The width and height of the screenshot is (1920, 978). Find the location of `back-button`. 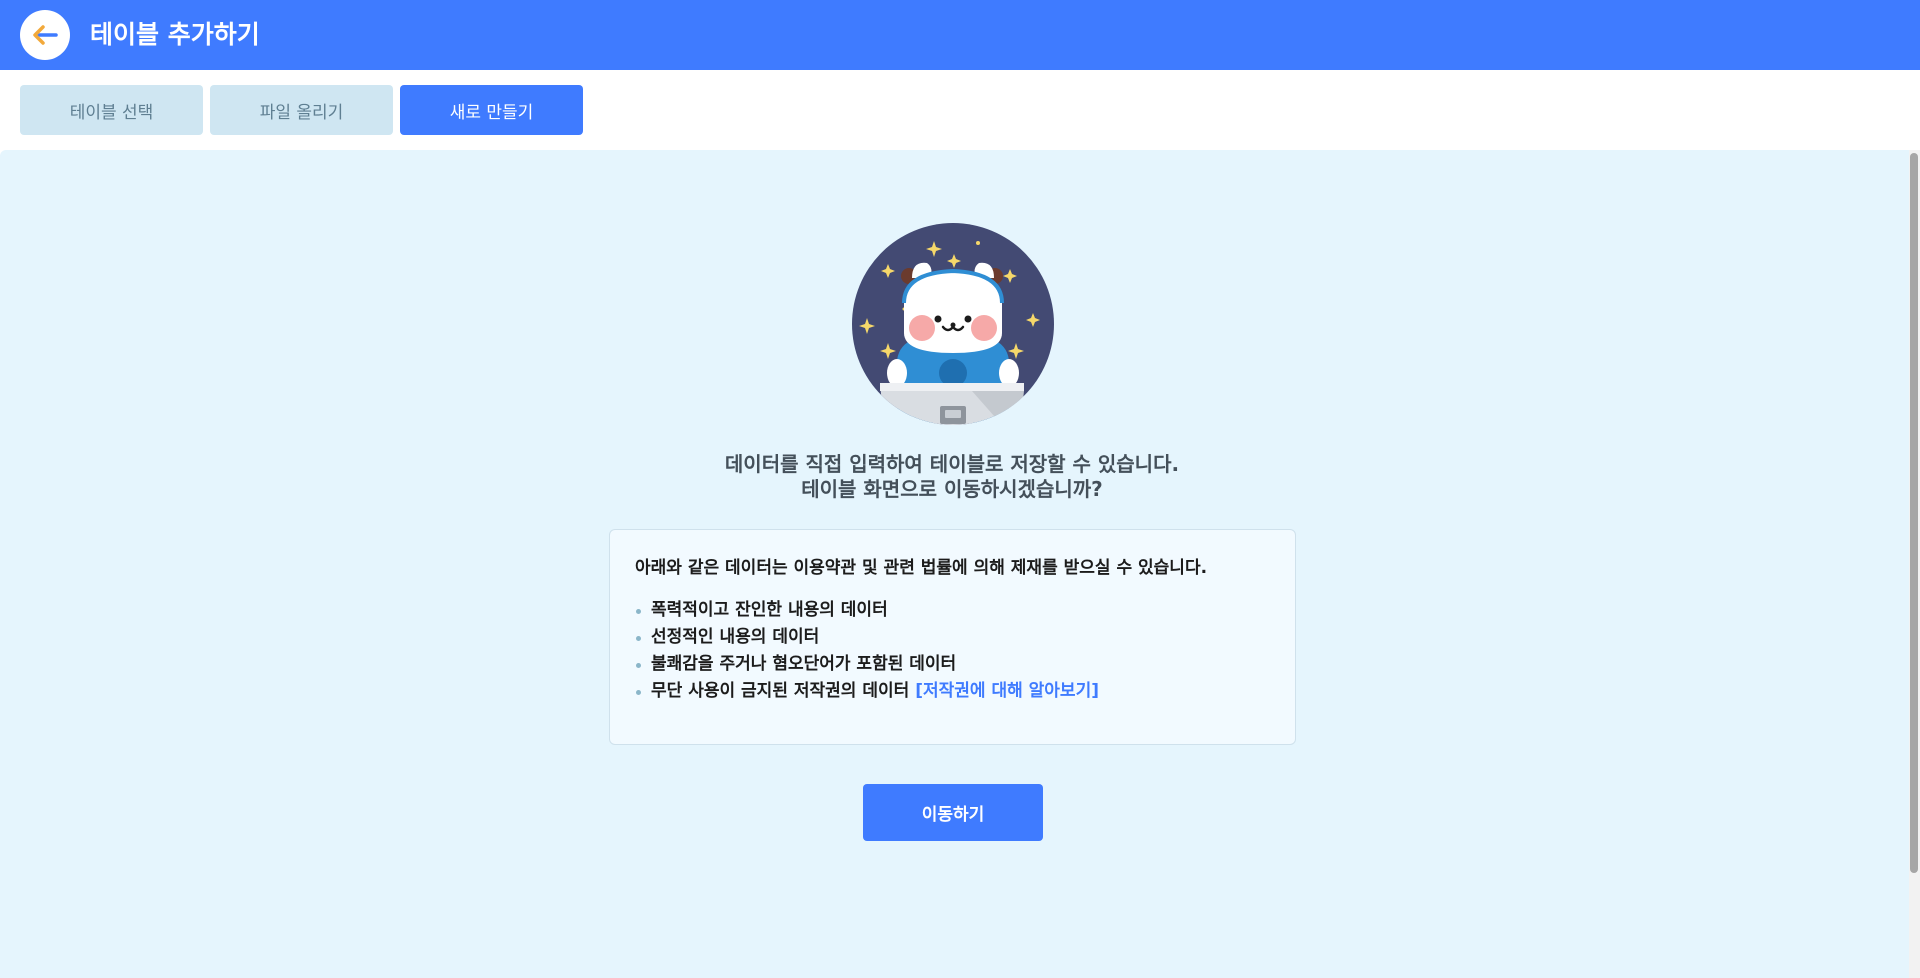

back-button is located at coordinates (45, 35).